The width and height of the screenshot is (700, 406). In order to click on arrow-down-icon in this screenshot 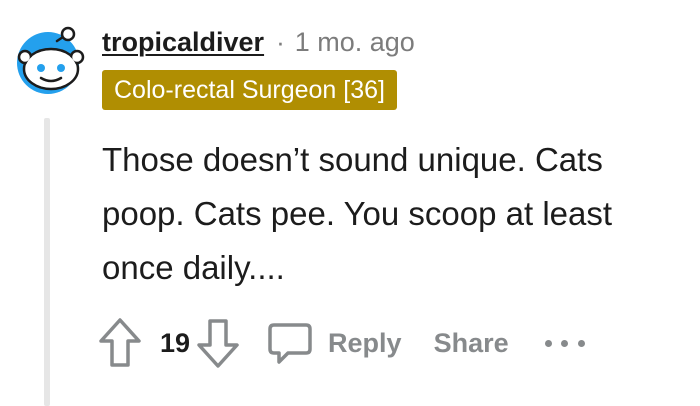, I will do `click(218, 343)`.